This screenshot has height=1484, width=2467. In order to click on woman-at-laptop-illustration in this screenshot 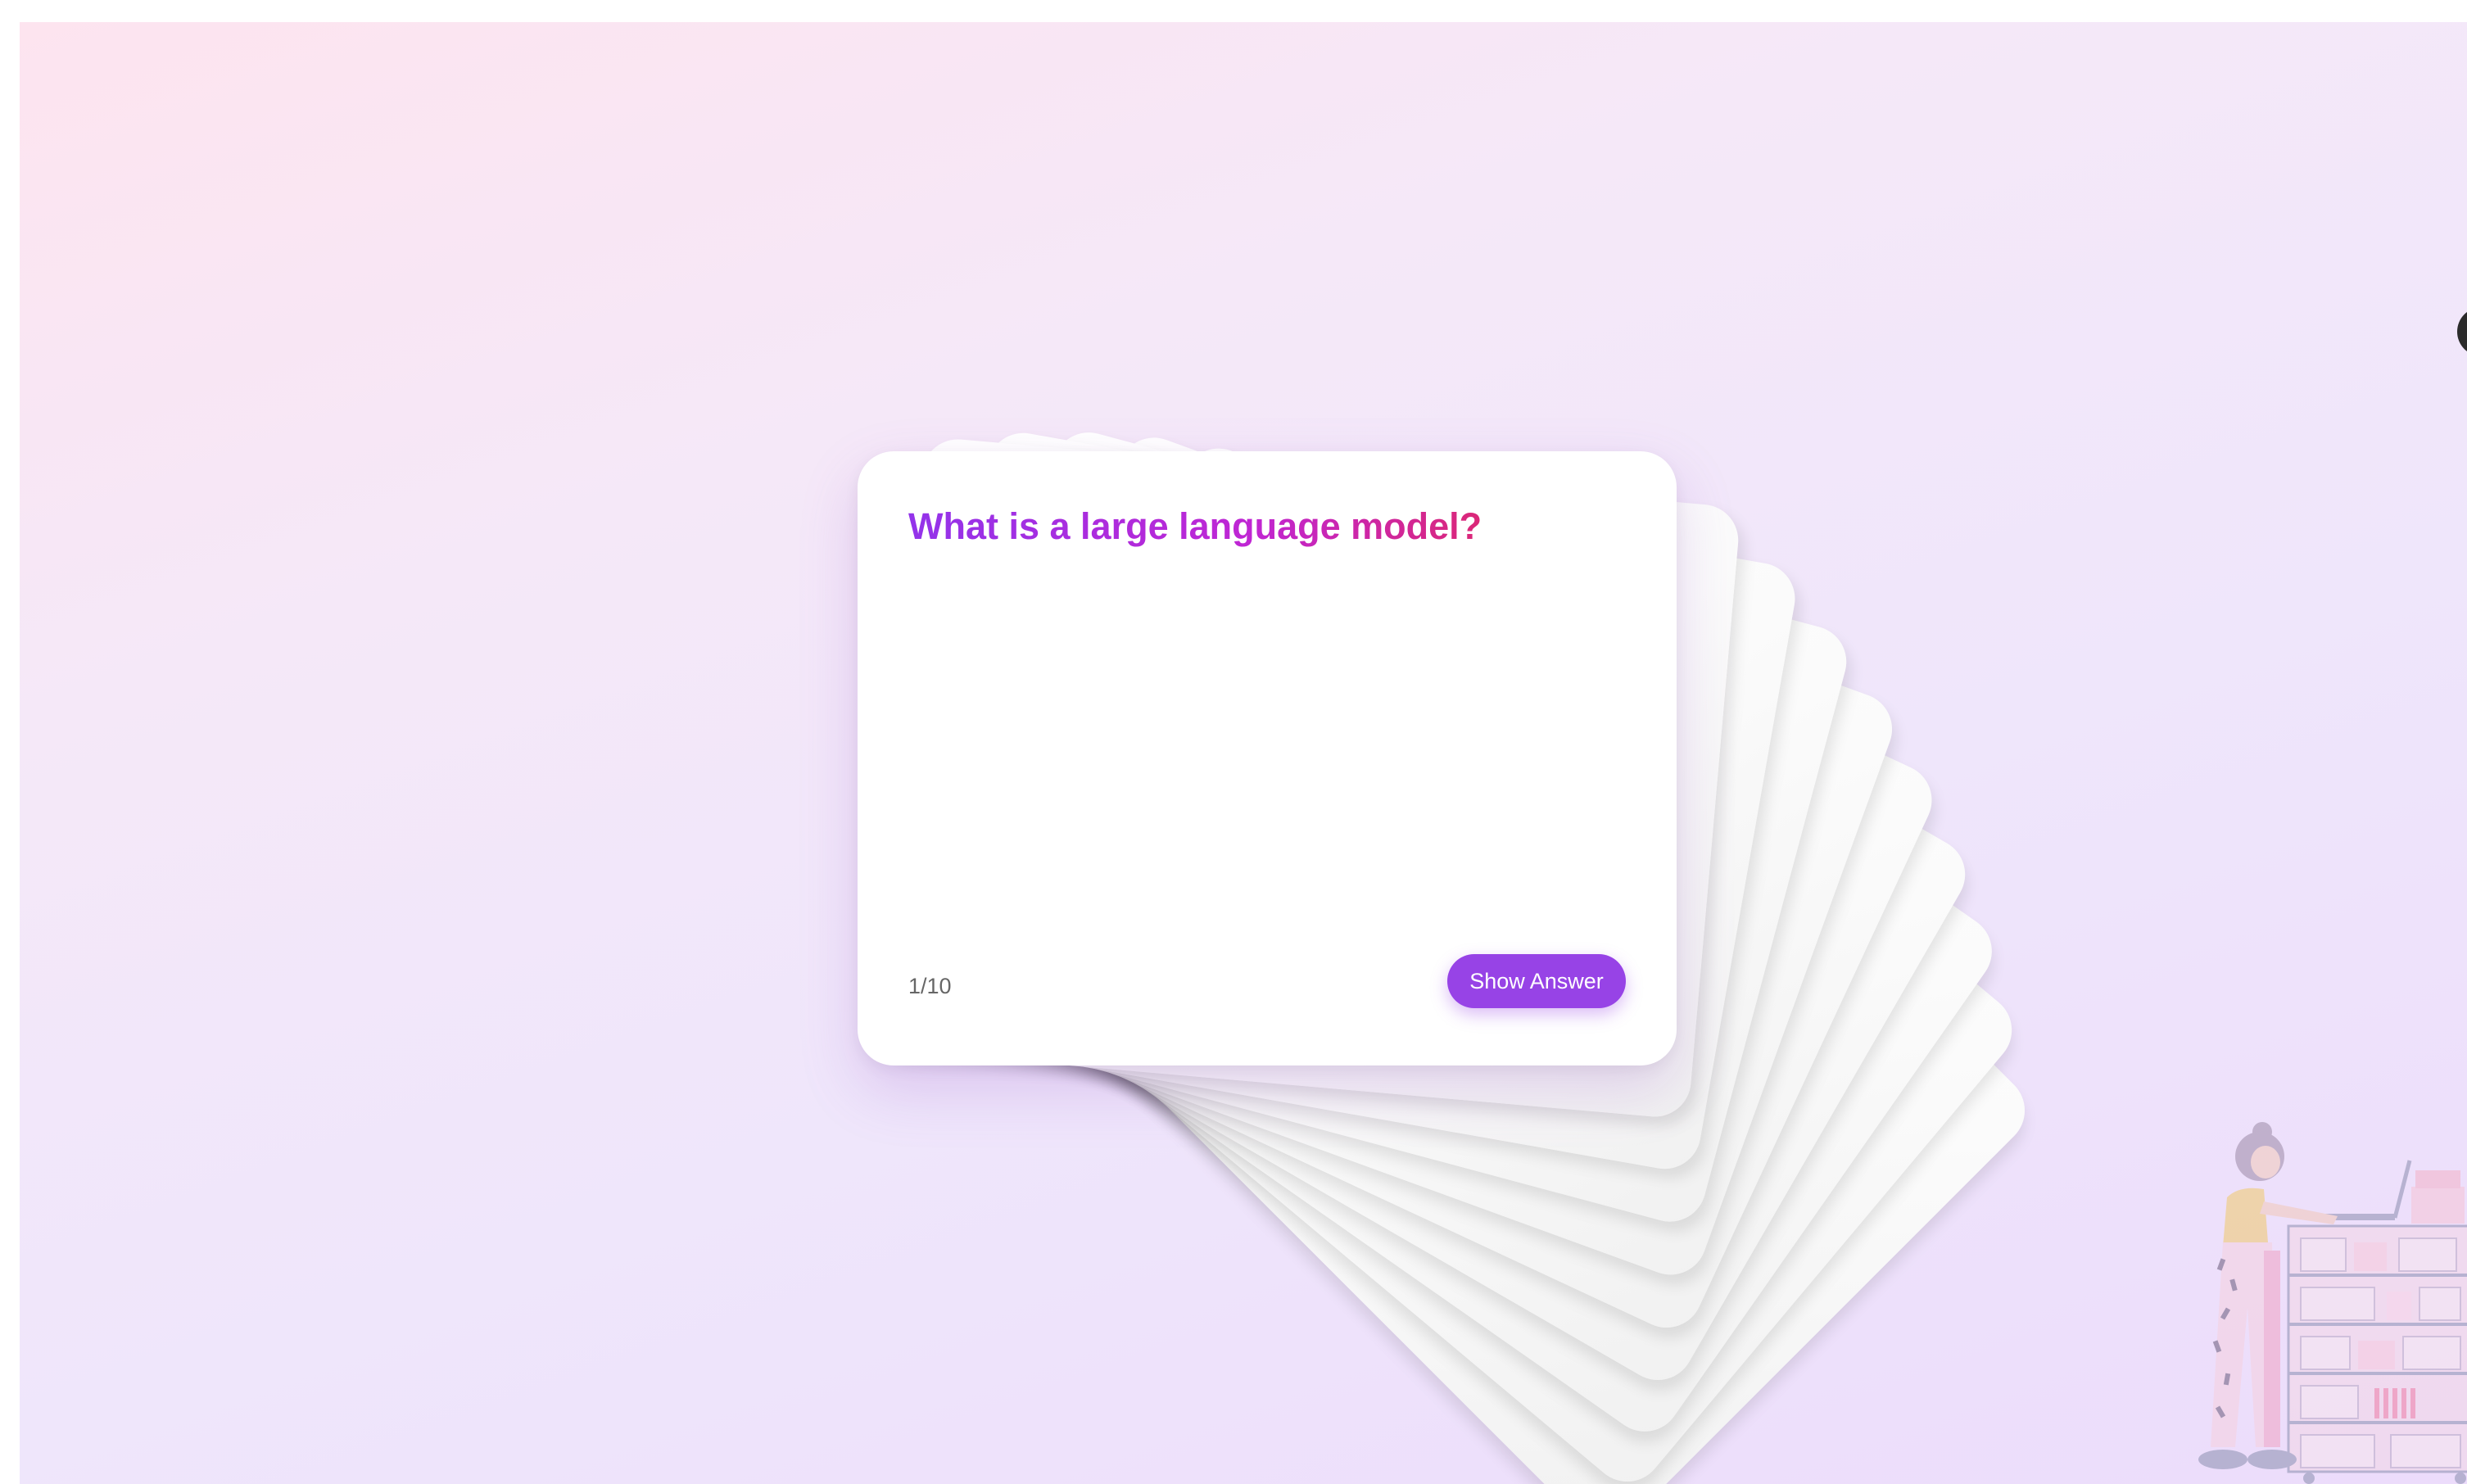, I will do `click(2332, 1303)`.